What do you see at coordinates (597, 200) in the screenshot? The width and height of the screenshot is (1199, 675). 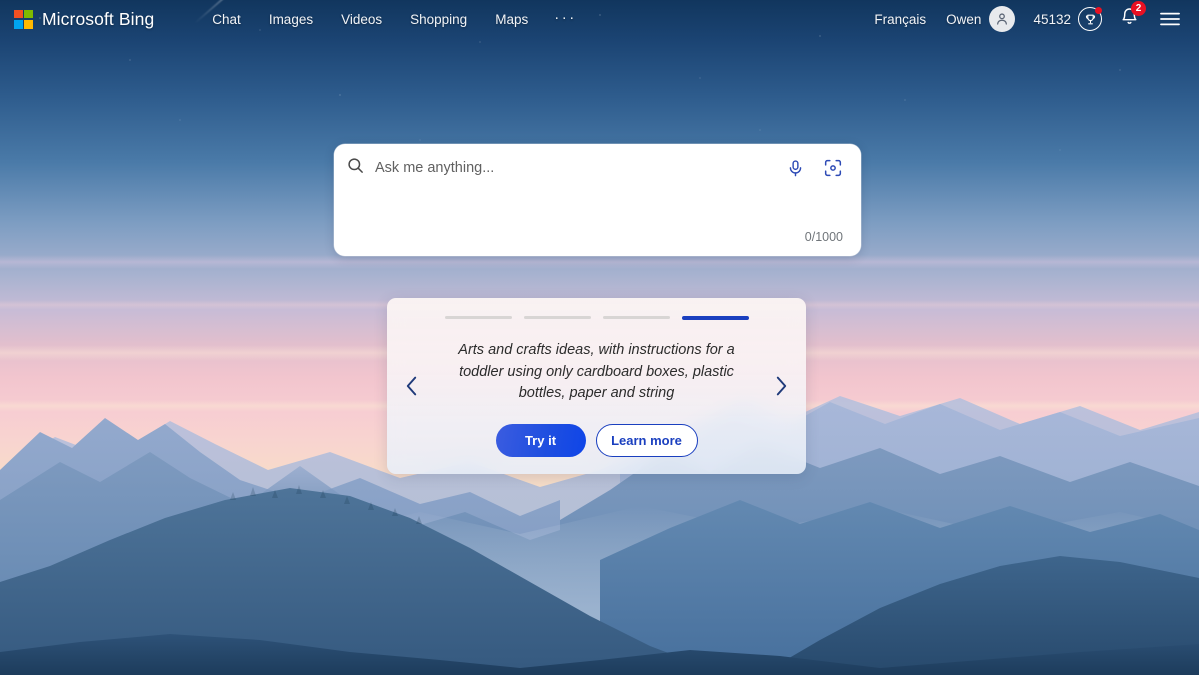 I see `search-box: 0/1000` at bounding box center [597, 200].